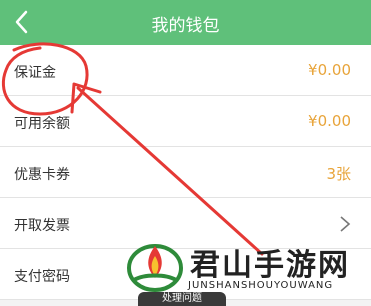 This screenshot has width=371, height=306. What do you see at coordinates (182, 299) in the screenshot?
I see `bottom-tab: 处理问题` at bounding box center [182, 299].